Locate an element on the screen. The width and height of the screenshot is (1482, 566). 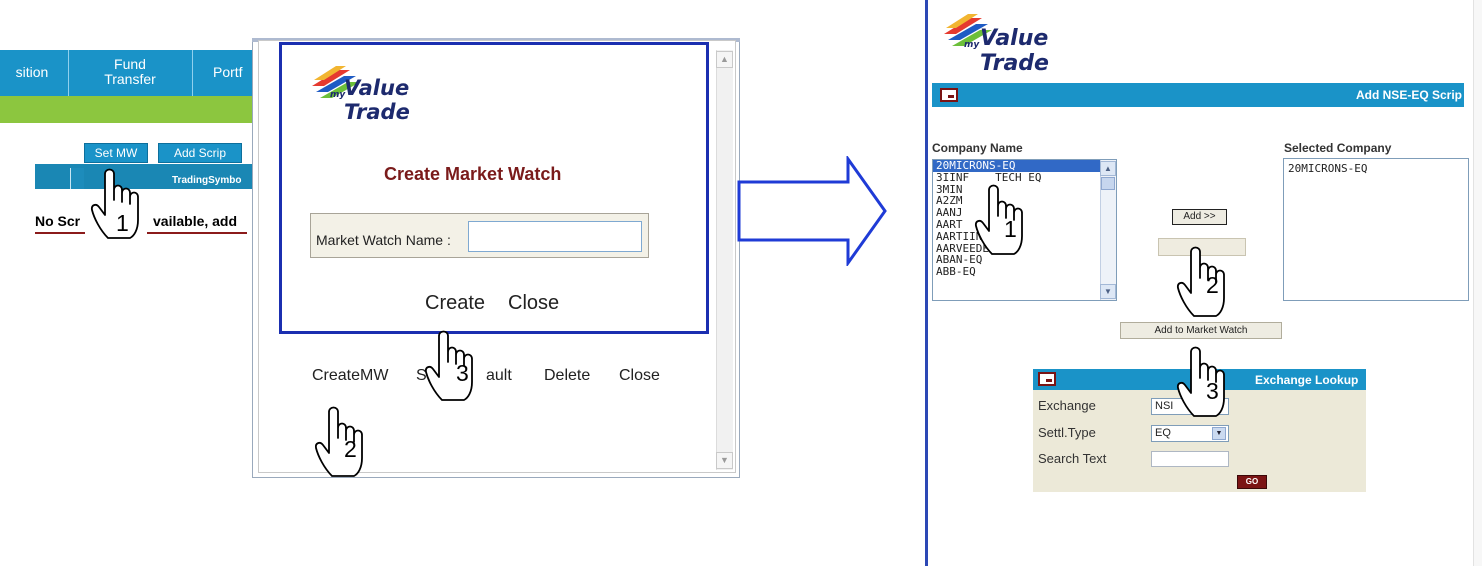
market-watch-name-input is located at coordinates (555, 236).